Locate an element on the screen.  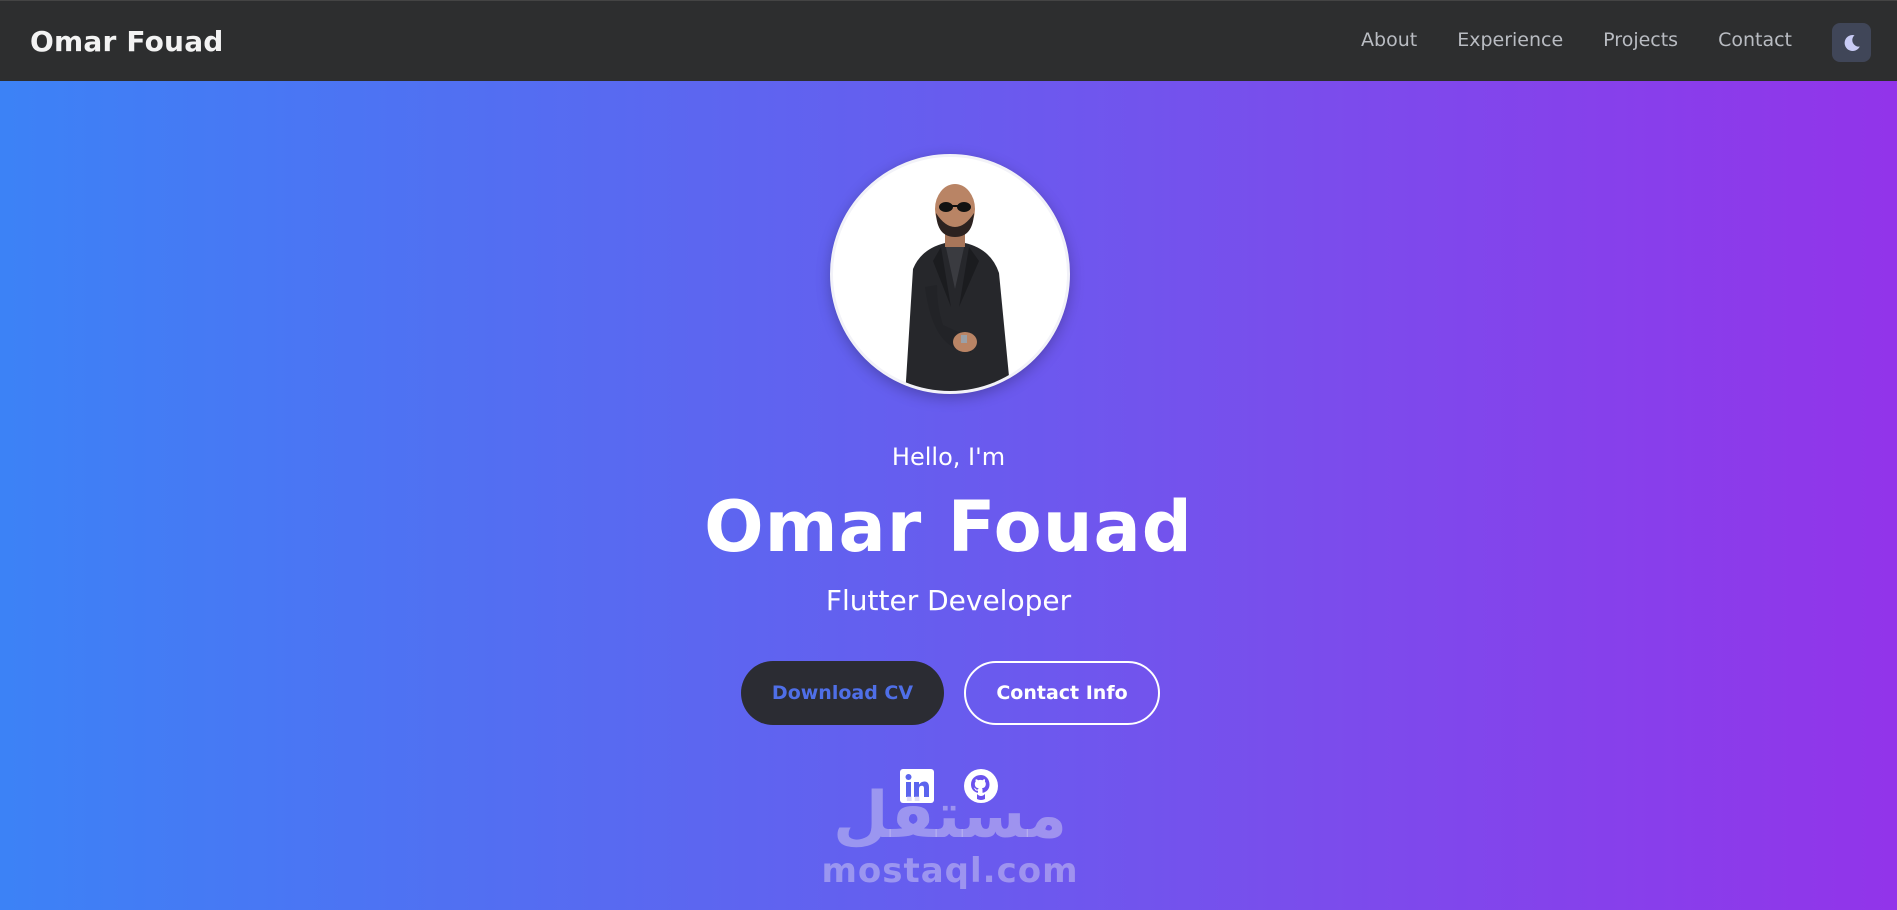
nav-link-experience: Experience is located at coordinates (1510, 40).